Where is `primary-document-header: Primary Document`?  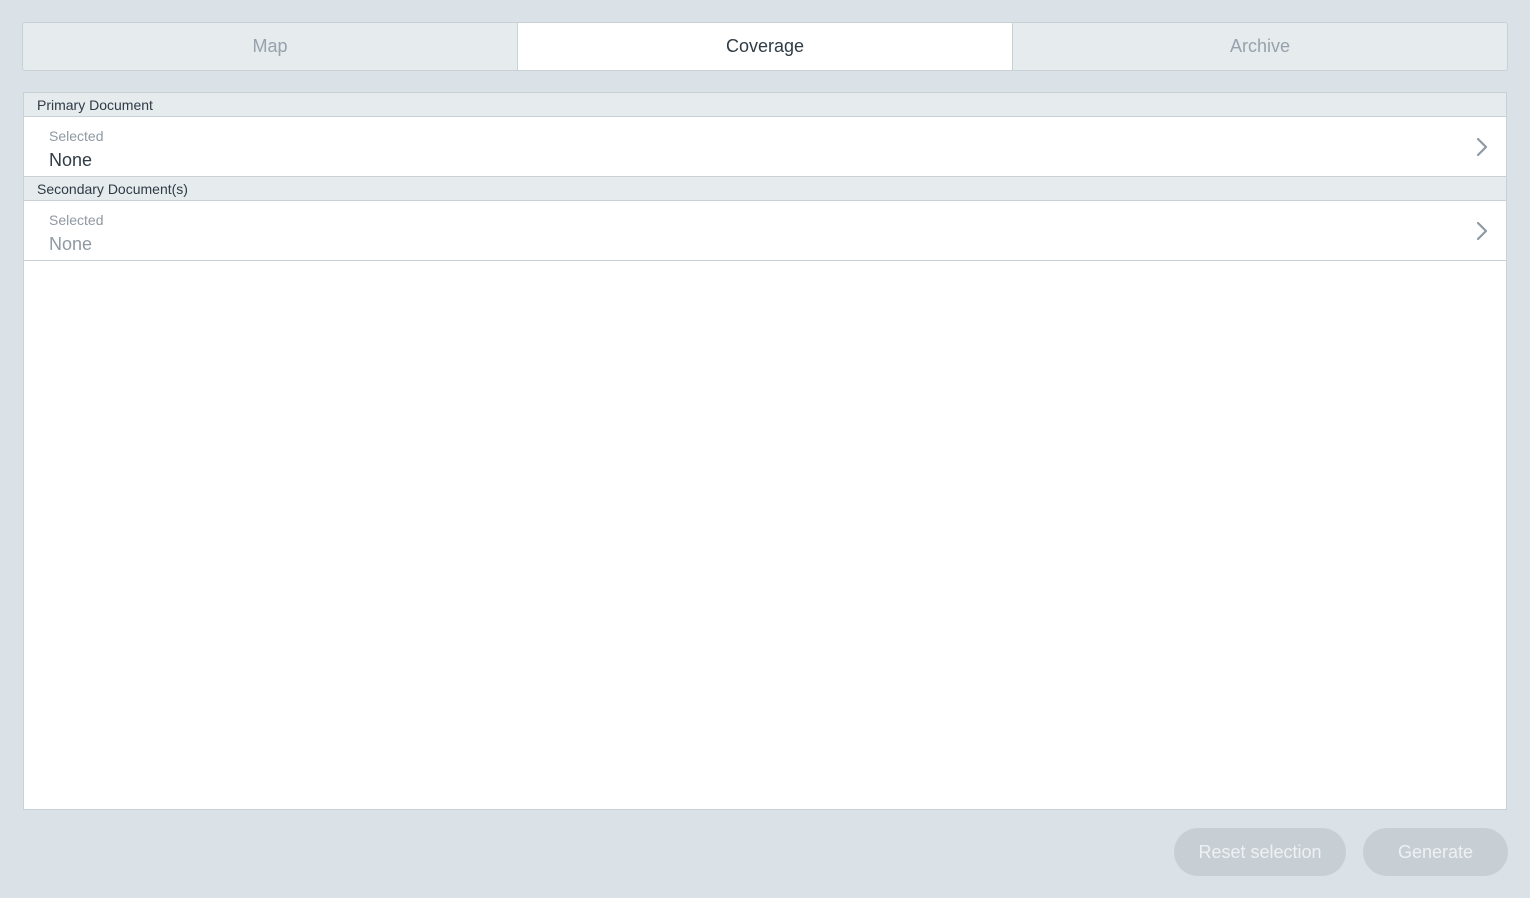 primary-document-header: Primary Document is located at coordinates (765, 105).